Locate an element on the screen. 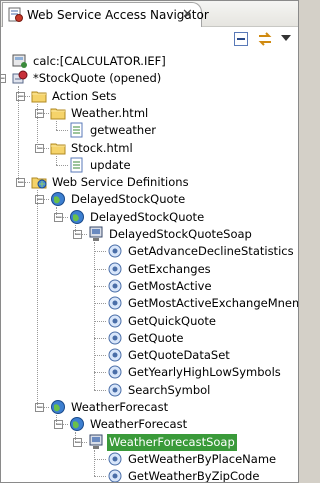  tree-item-label: Action Sets is located at coordinates (84, 95).